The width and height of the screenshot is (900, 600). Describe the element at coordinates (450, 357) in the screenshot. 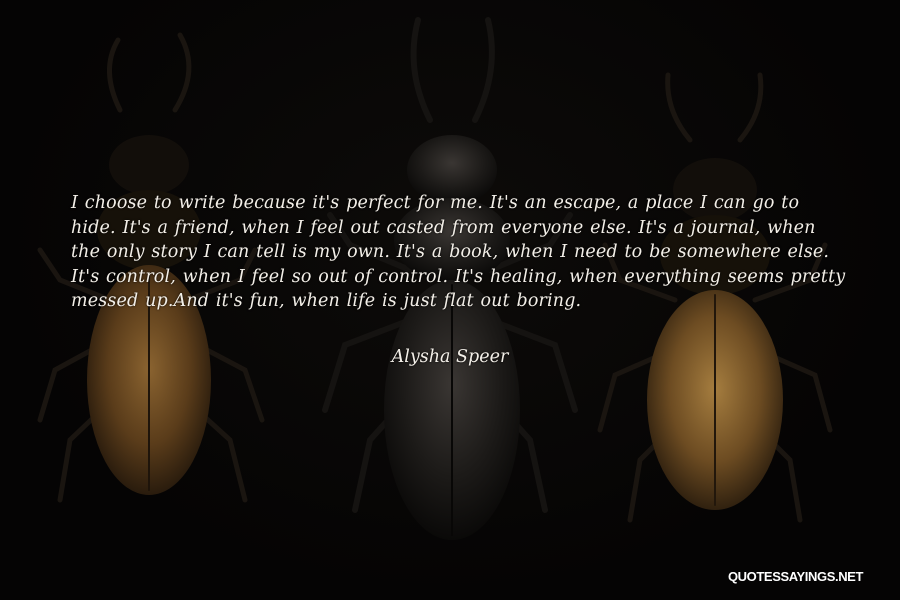

I see `quote-author: Alysha Speer` at that location.